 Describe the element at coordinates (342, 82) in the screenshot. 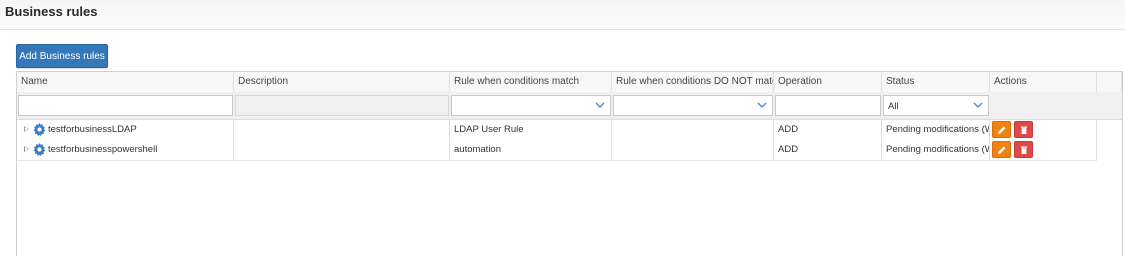

I see `column-header-description: Description` at that location.